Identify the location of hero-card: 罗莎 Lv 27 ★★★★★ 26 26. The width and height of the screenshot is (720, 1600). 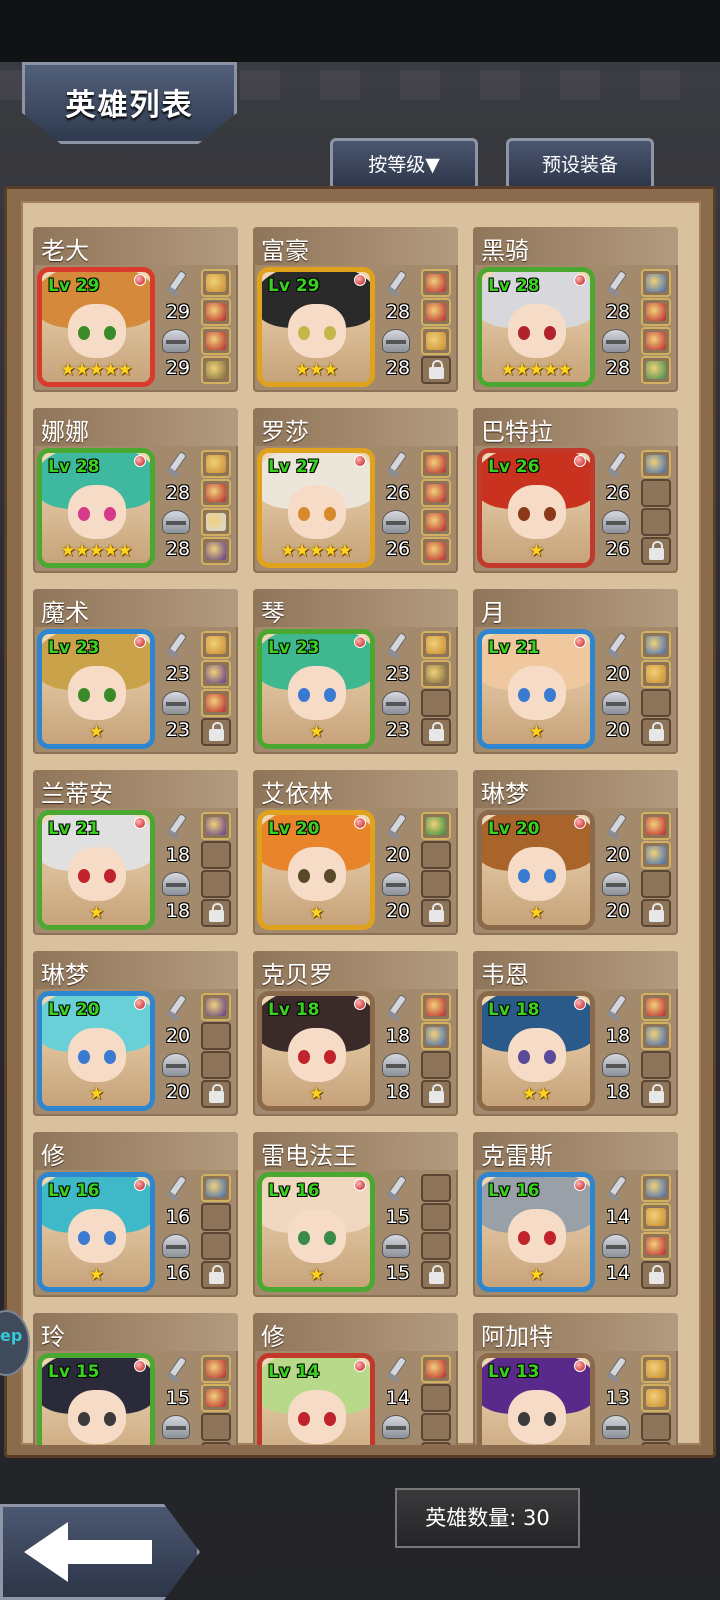
(355, 490).